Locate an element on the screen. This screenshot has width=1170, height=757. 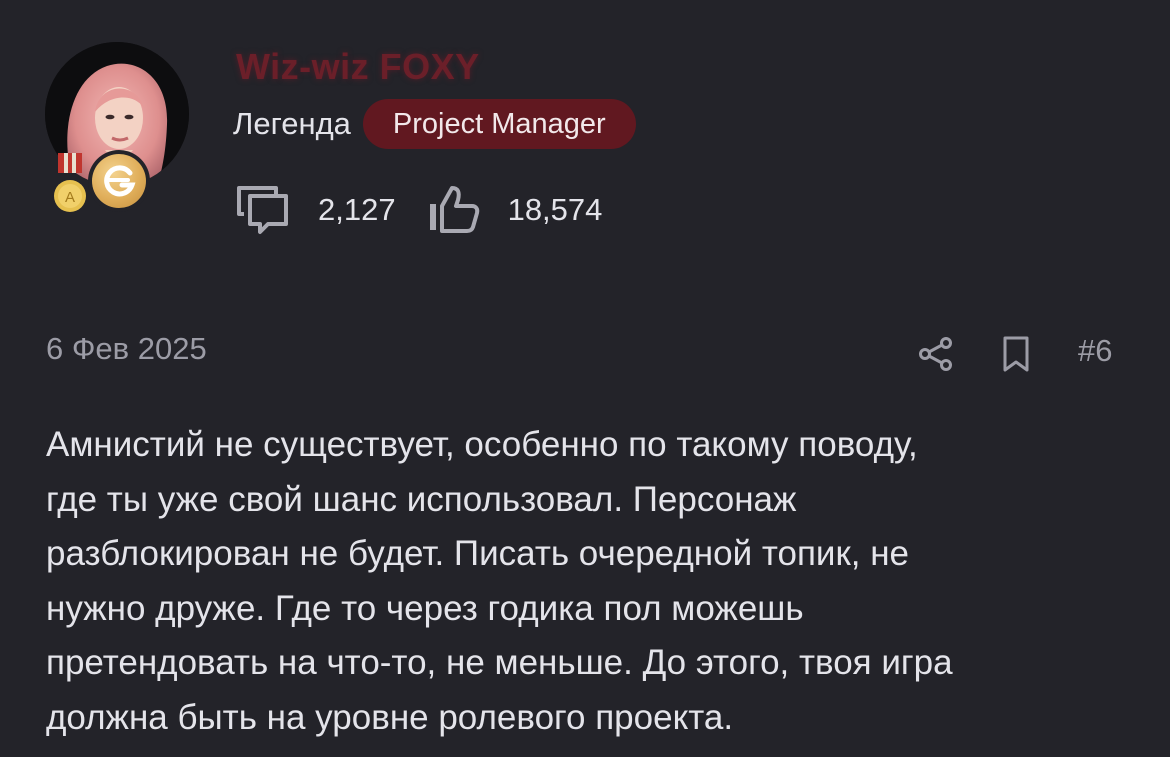
share-icon is located at coordinates (936, 354).